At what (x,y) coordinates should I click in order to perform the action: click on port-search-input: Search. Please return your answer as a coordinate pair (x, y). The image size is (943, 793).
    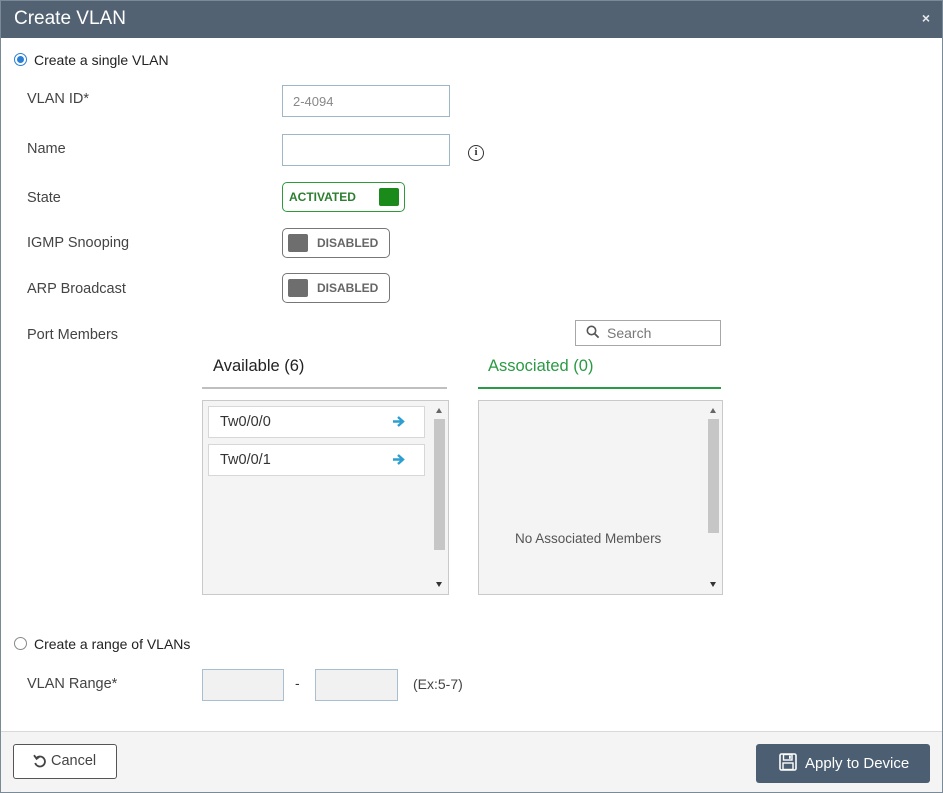
    Looking at the image, I should click on (648, 333).